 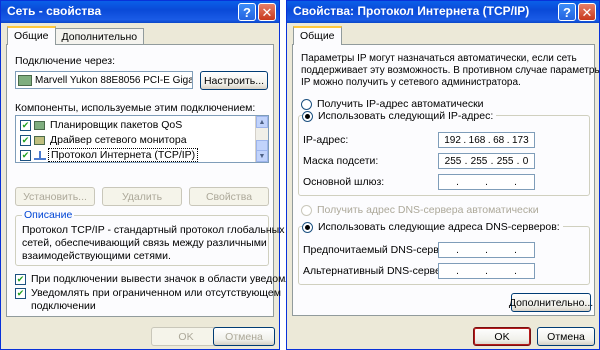 What do you see at coordinates (477, 140) in the screenshot?
I see `ip-octet-2: 168` at bounding box center [477, 140].